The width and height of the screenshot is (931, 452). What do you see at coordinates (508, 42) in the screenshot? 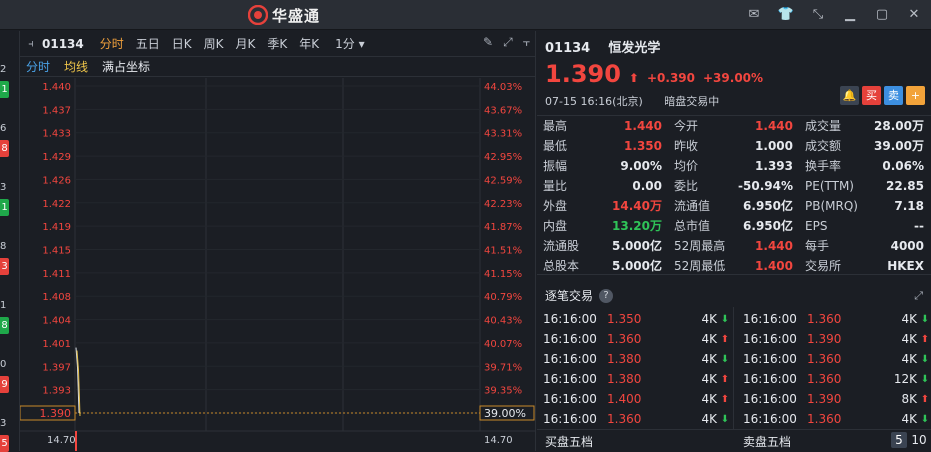
I see `fullscreen-icon: ⤢` at bounding box center [508, 42].